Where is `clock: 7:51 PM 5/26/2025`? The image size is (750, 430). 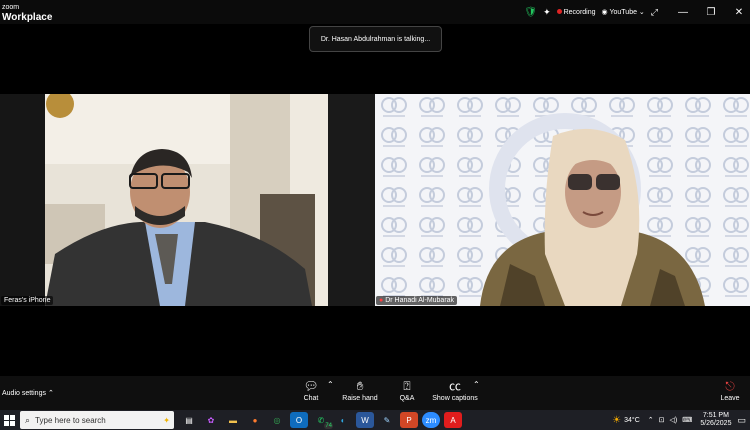 clock: 7:51 PM 5/26/2025 is located at coordinates (715, 420).